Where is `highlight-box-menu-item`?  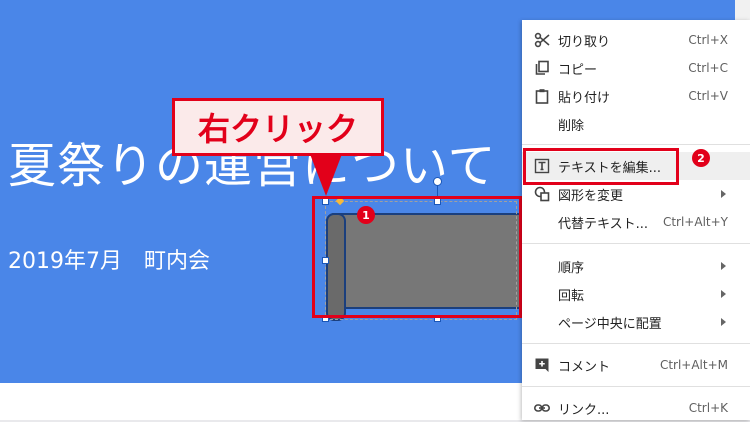
highlight-box-menu-item is located at coordinates (601, 166).